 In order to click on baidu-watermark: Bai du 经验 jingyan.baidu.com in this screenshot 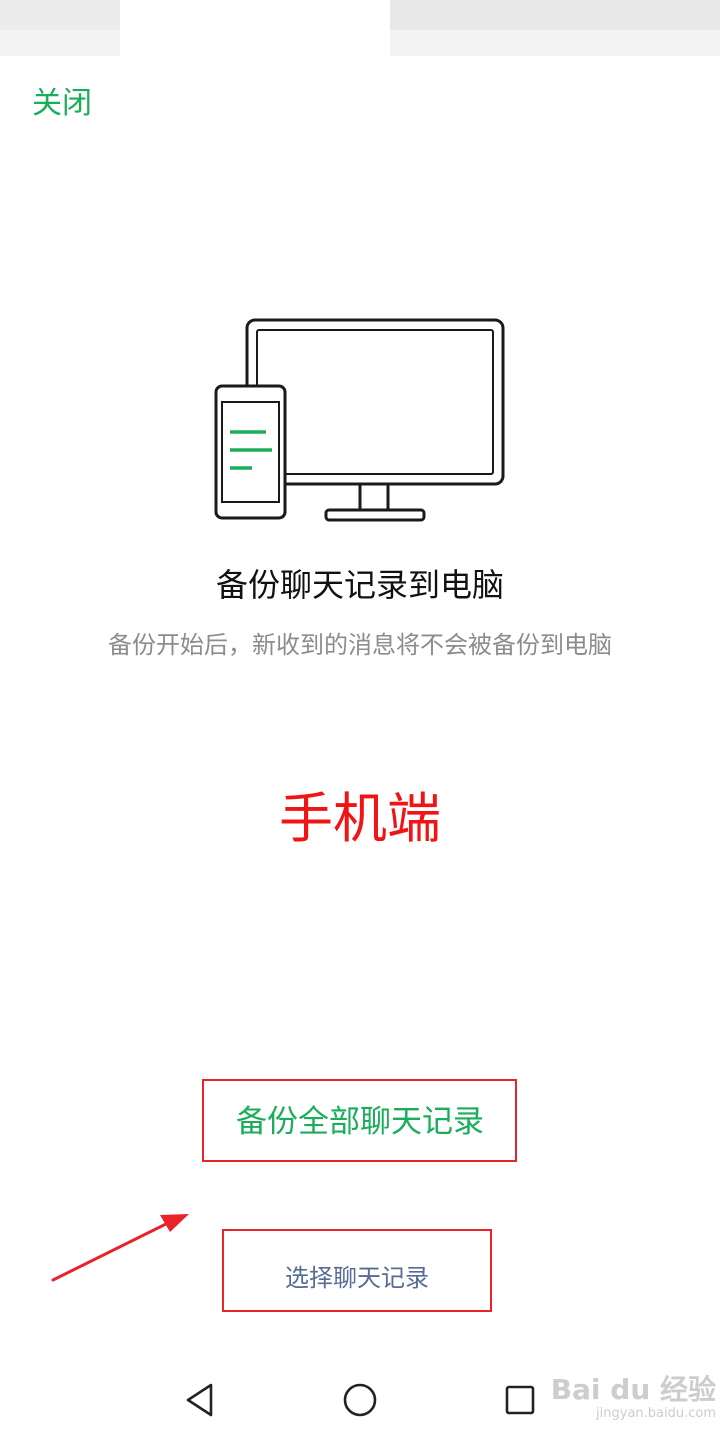, I will do `click(632, 1396)`.